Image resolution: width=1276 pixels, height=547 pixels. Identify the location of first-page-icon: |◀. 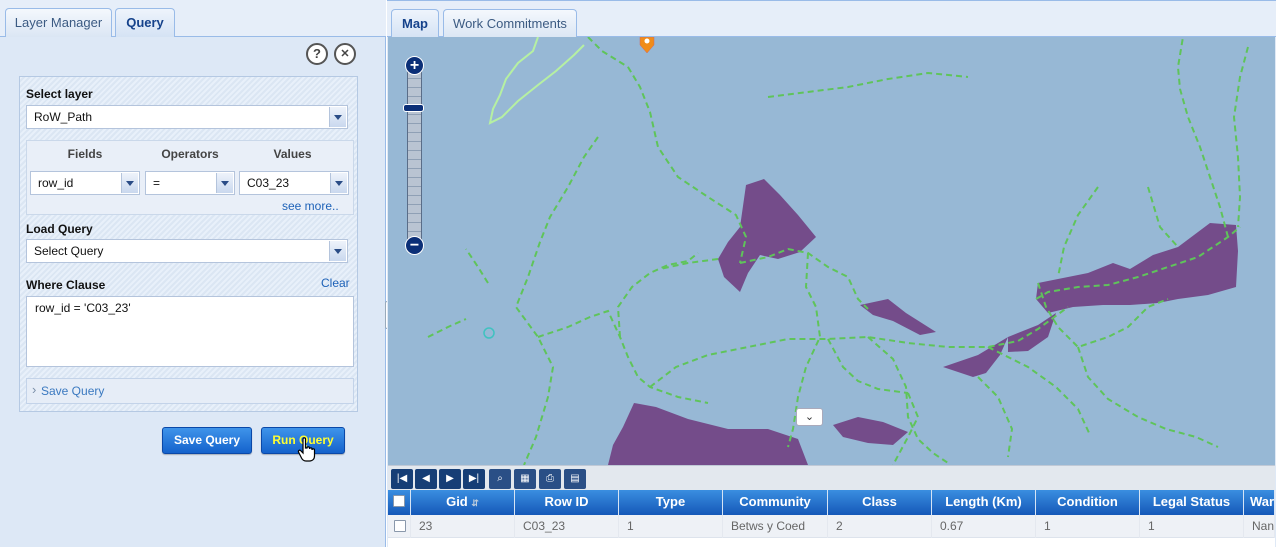
(402, 479).